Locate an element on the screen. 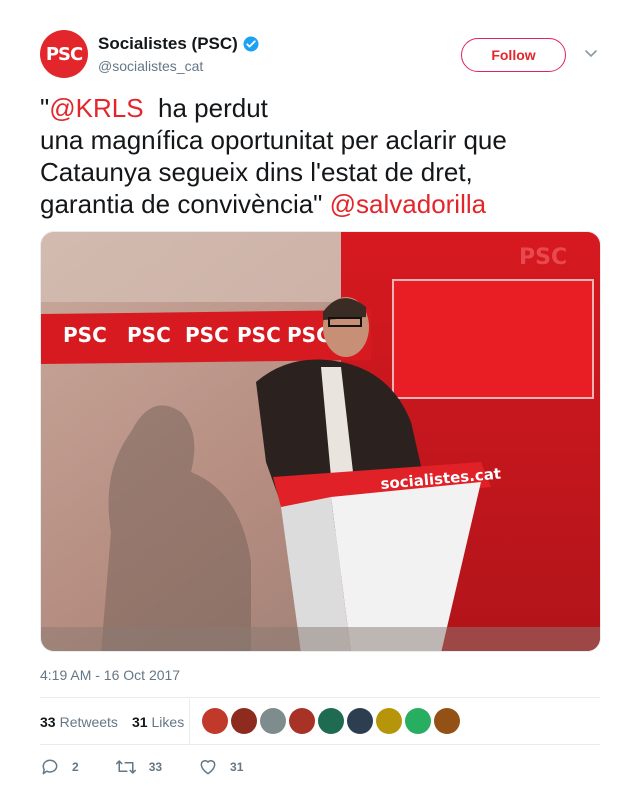 This screenshot has height=806, width=640. engagement-stats: 33 Retweets 31 Likes is located at coordinates (320, 721).